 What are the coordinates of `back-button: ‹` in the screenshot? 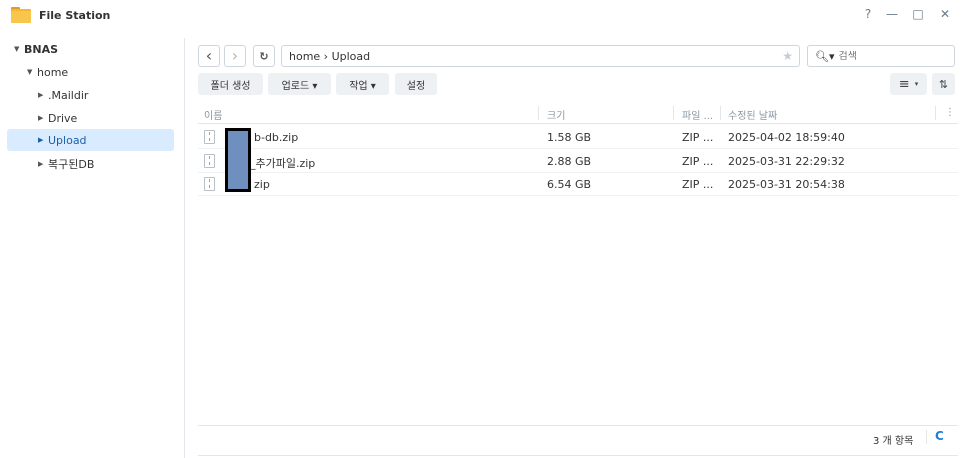 It's located at (209, 56).